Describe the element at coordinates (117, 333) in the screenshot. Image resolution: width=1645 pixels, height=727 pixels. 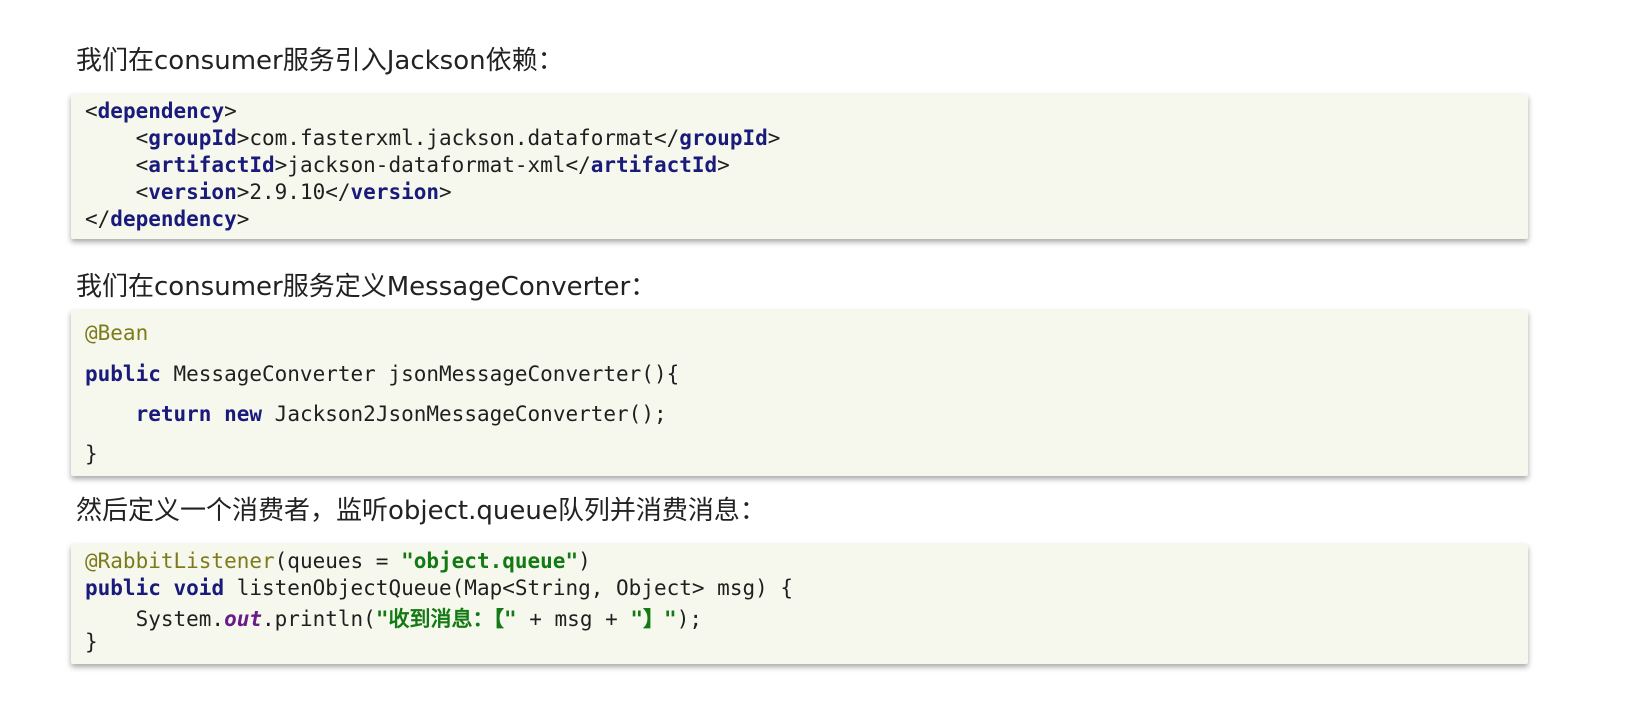
I see `code-line: @Bean` at that location.